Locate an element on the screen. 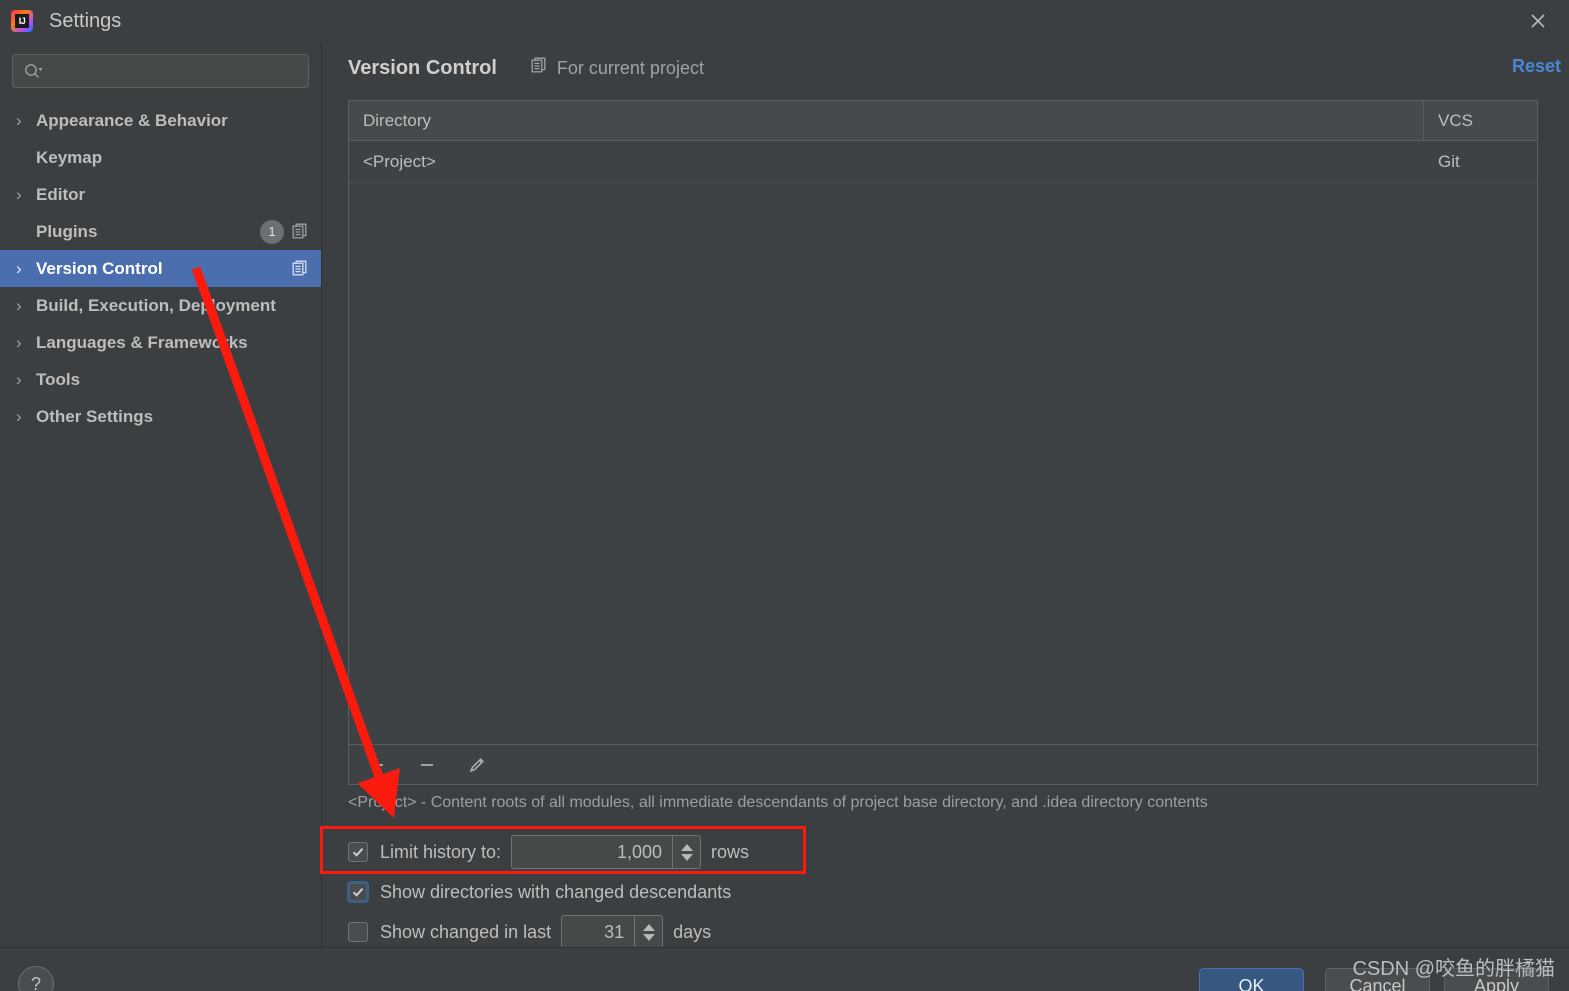  title-bar: IJ Settings is located at coordinates (784, 21).